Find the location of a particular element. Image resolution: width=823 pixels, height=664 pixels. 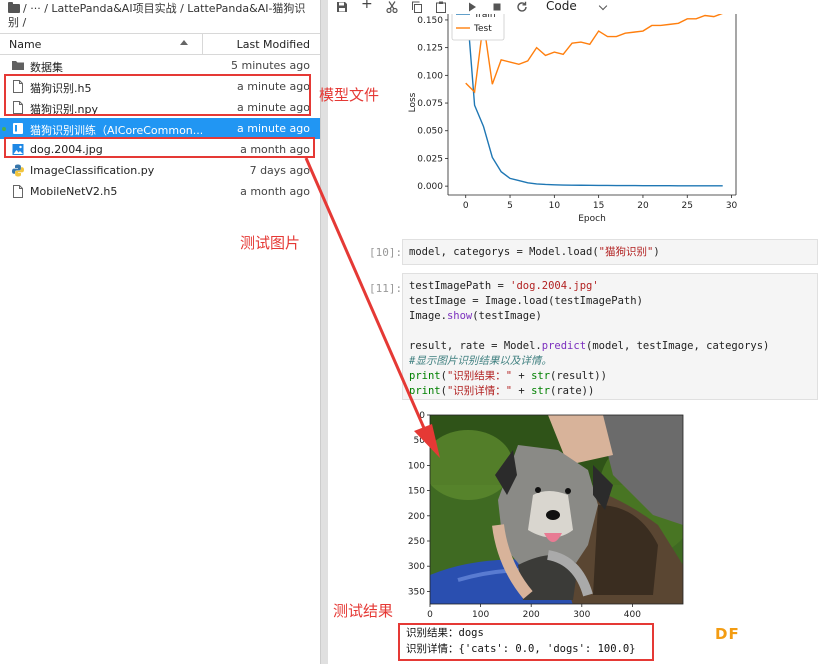

x-tick-label: 5 is located at coordinates (510, 206).